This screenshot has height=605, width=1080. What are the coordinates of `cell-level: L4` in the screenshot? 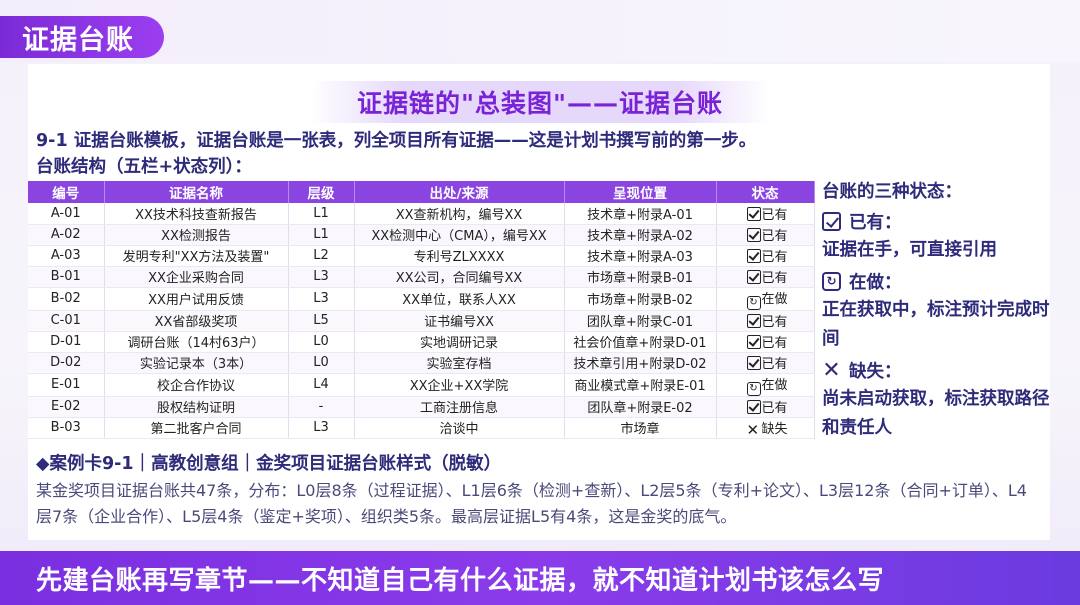 It's located at (321, 385).